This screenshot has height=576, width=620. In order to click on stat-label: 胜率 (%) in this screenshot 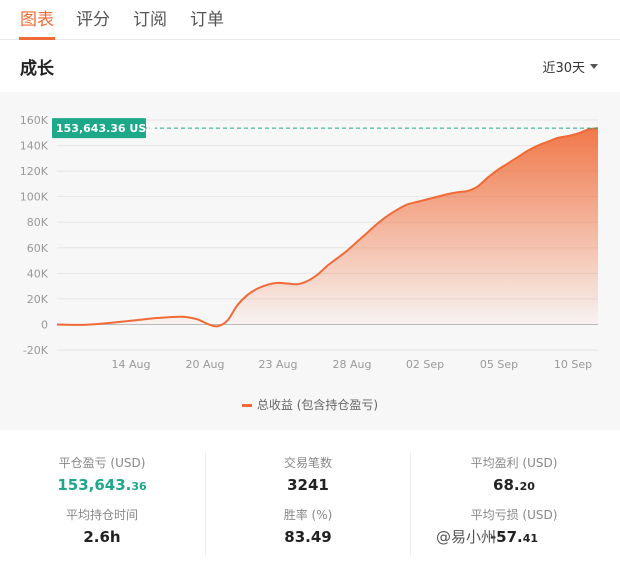, I will do `click(308, 515)`.